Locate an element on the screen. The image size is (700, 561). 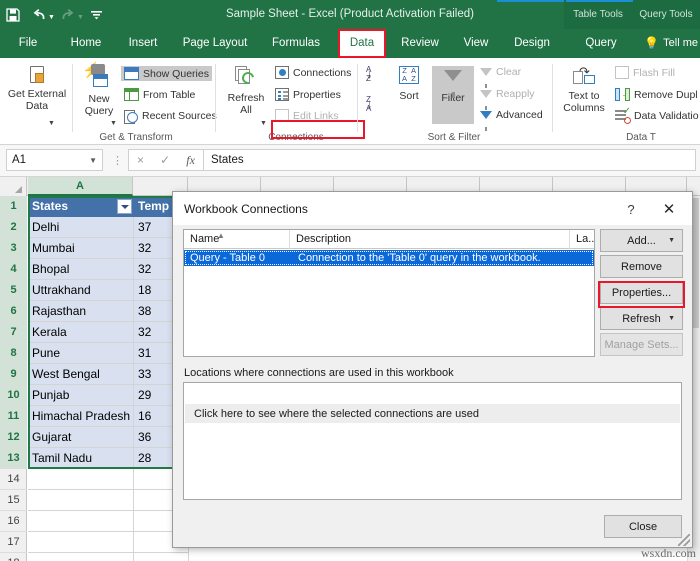
refresh-all-dropdown-icon: ▼ is located at coordinates (263, 123).